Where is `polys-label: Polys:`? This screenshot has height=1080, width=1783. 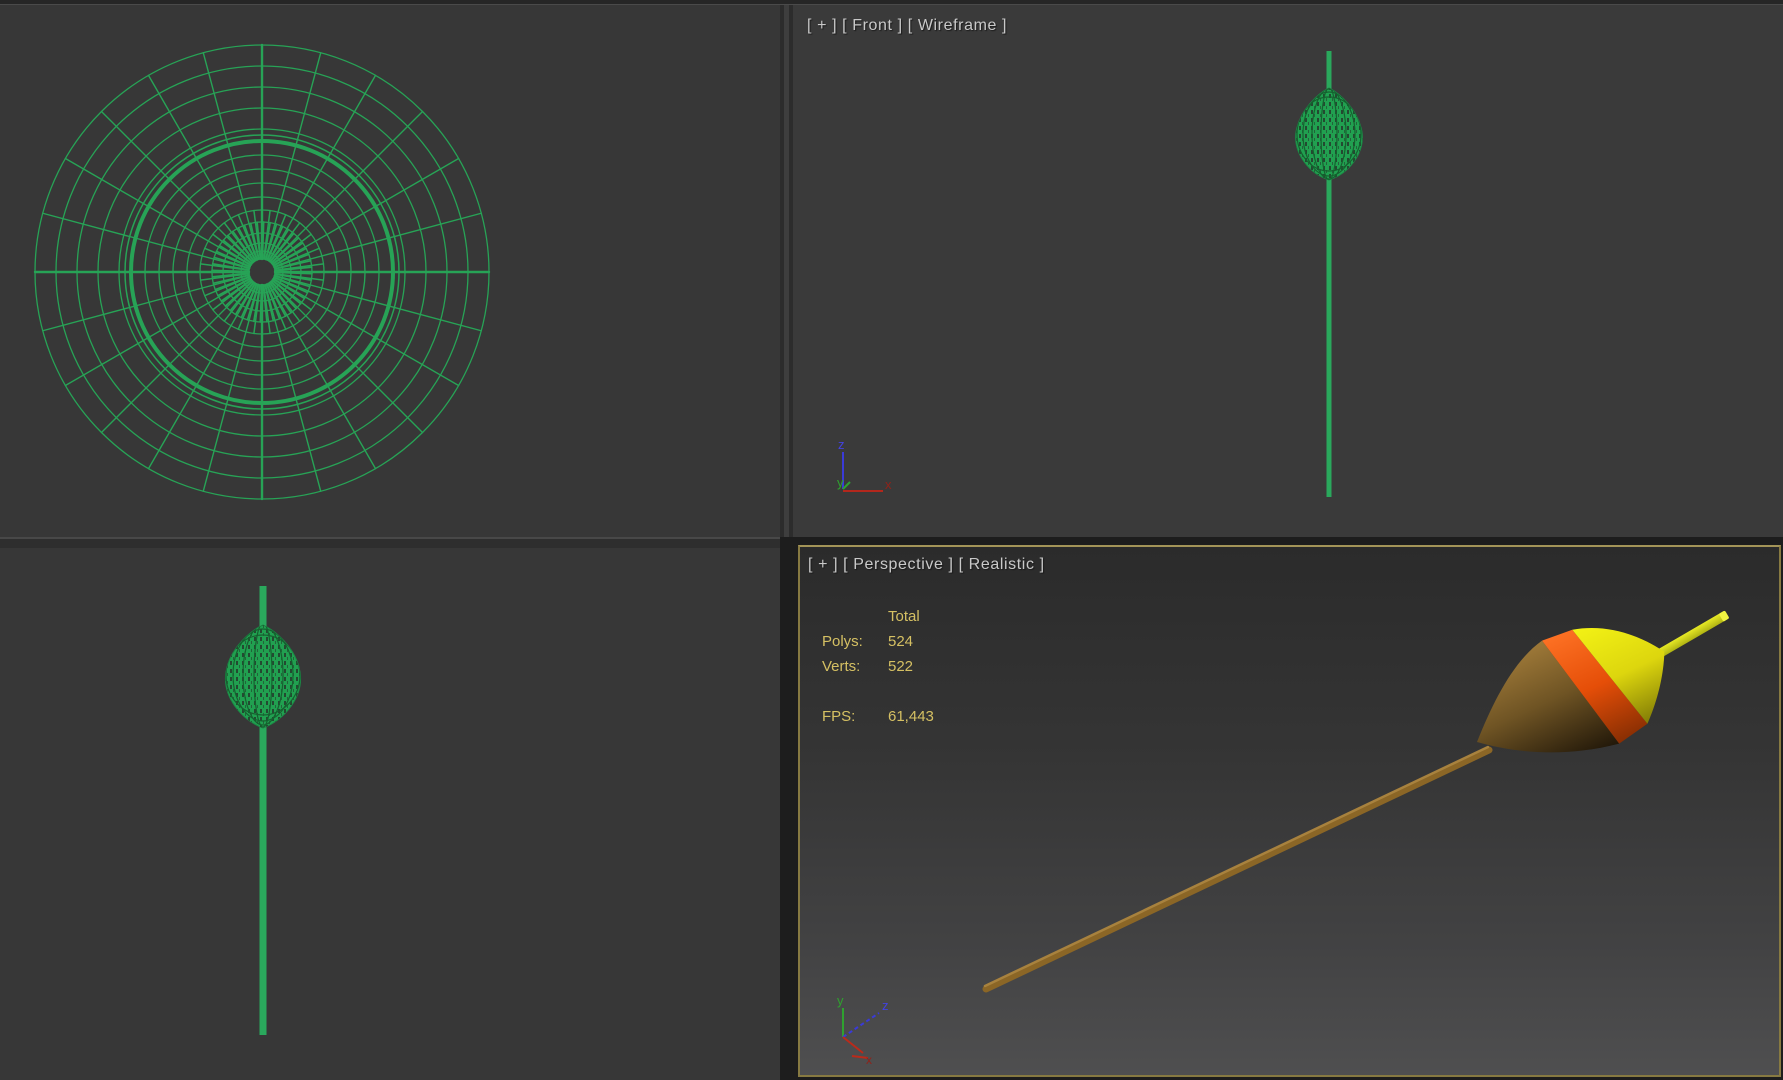 polys-label: Polys: is located at coordinates (842, 641).